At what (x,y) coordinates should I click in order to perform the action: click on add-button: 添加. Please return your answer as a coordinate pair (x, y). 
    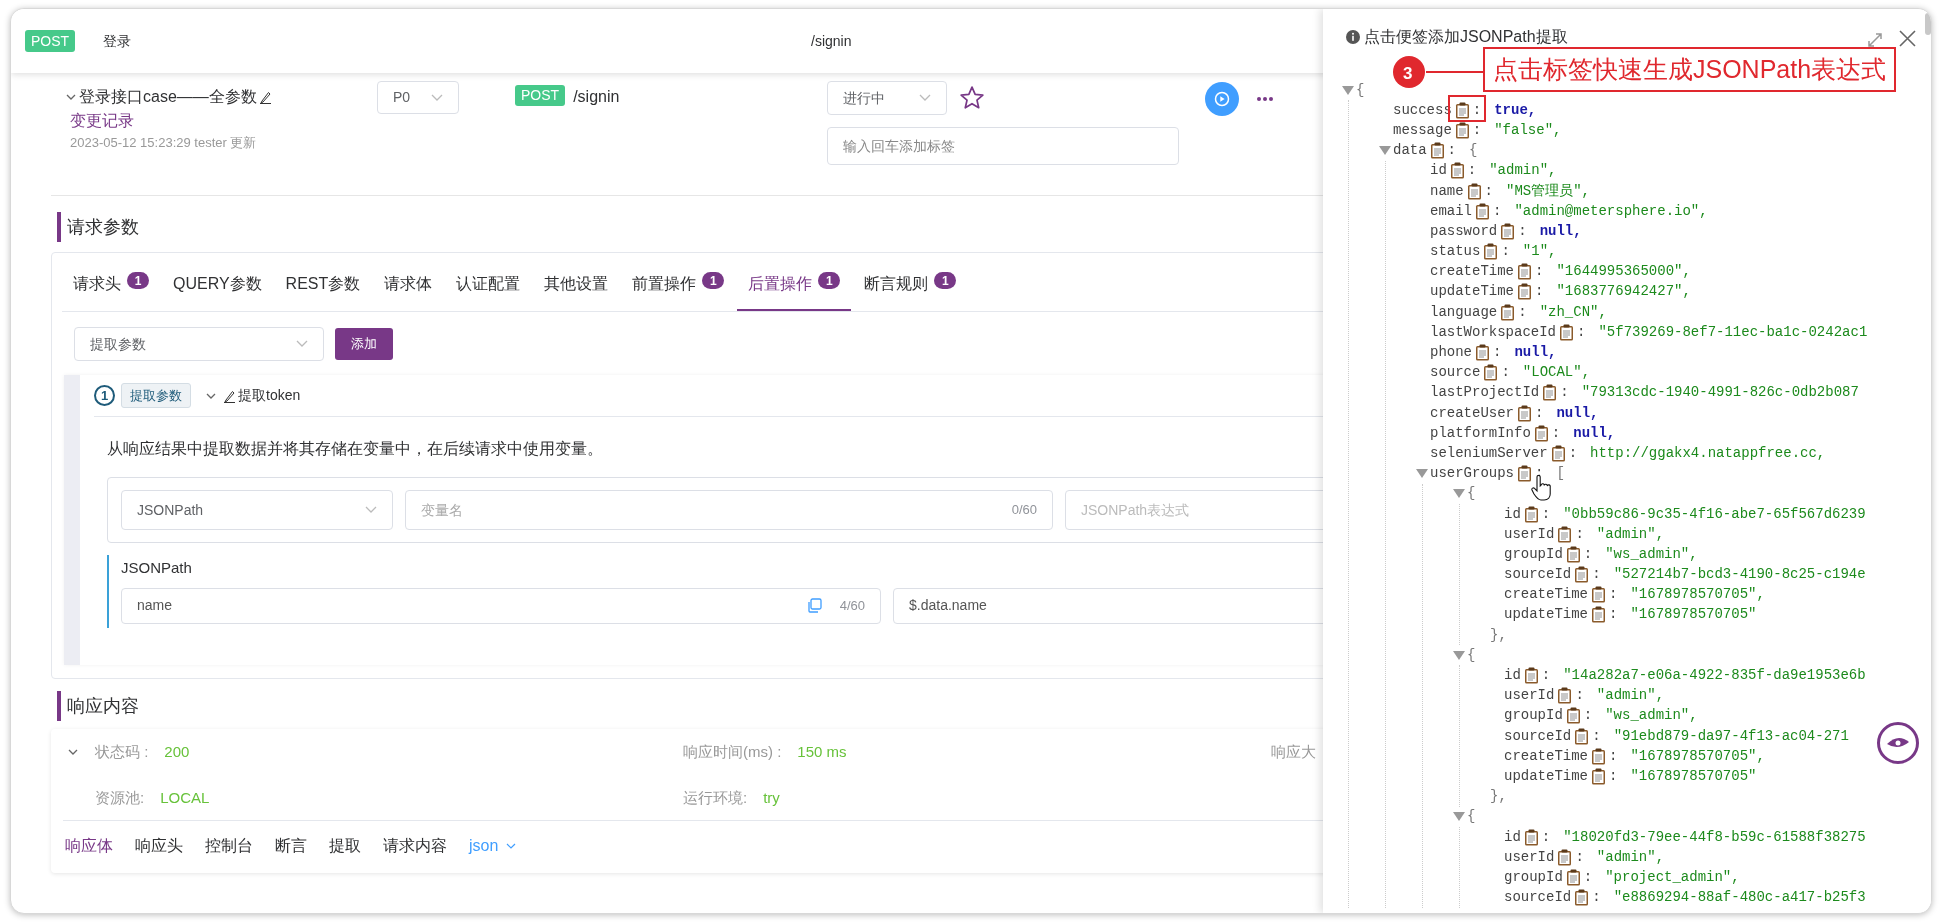
    Looking at the image, I should click on (364, 344).